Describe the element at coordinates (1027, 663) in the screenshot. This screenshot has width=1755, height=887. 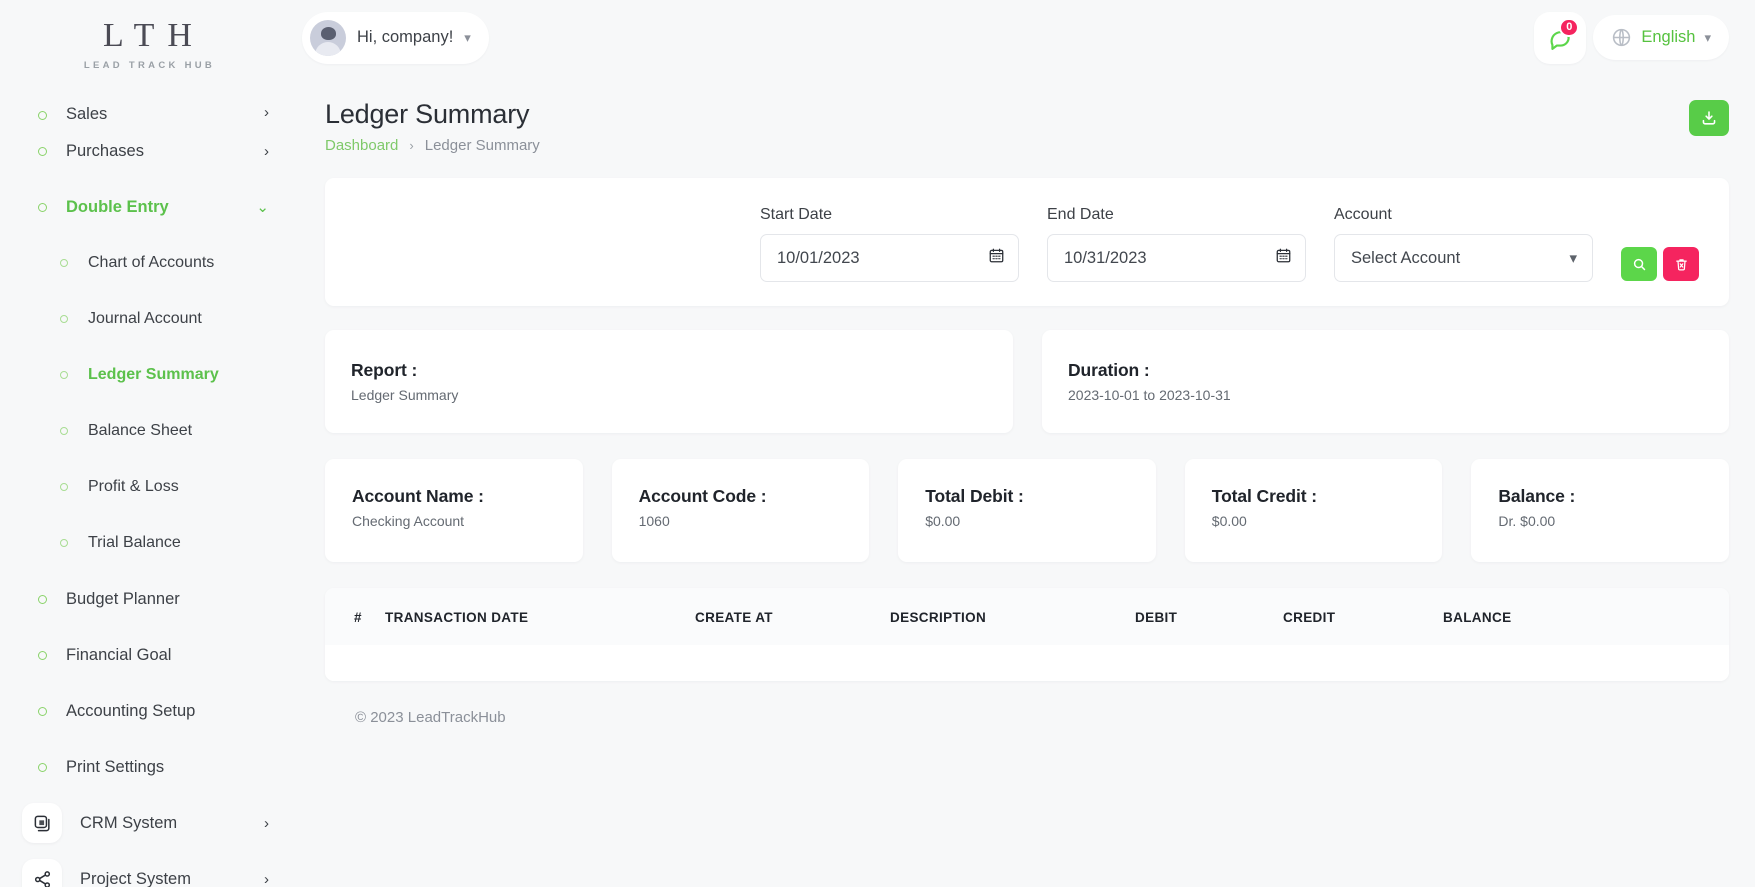
I see `table-body` at that location.